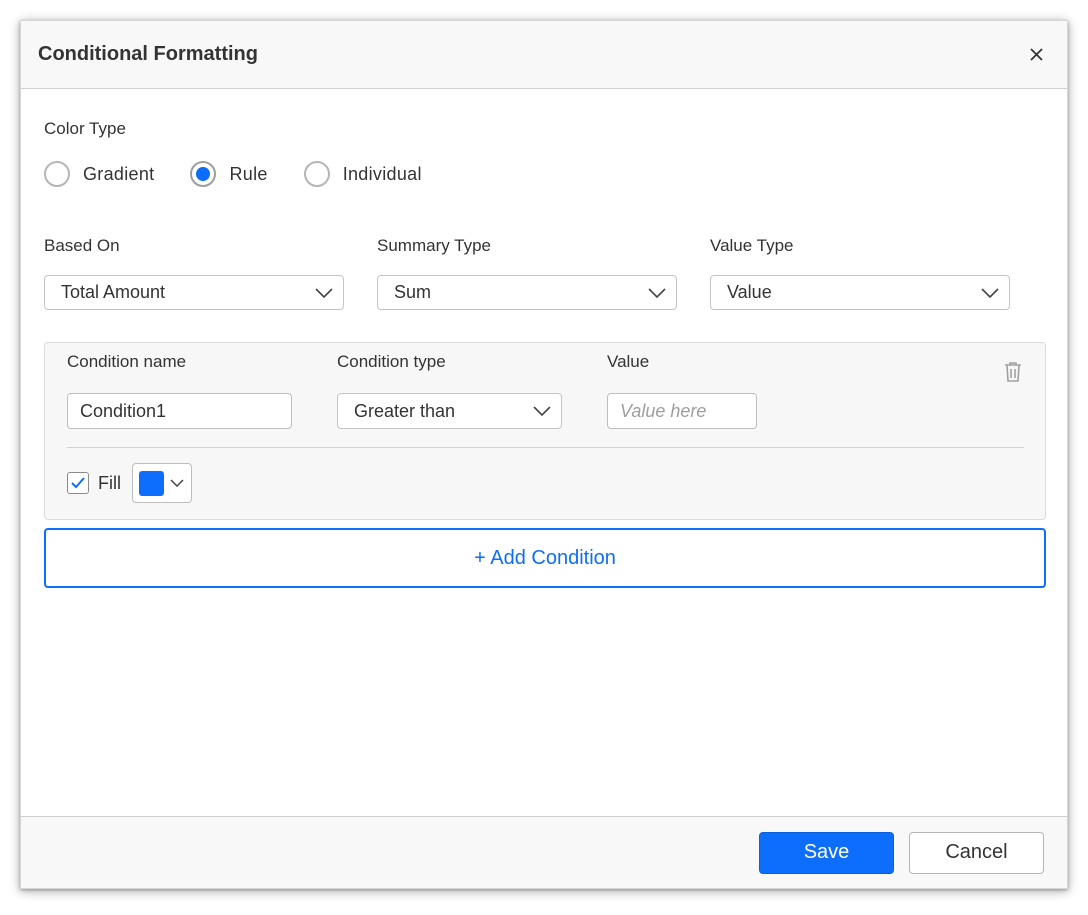 This screenshot has width=1088, height=915. What do you see at coordinates (544, 852) in the screenshot?
I see `dialog-footer: Save Cancel` at bounding box center [544, 852].